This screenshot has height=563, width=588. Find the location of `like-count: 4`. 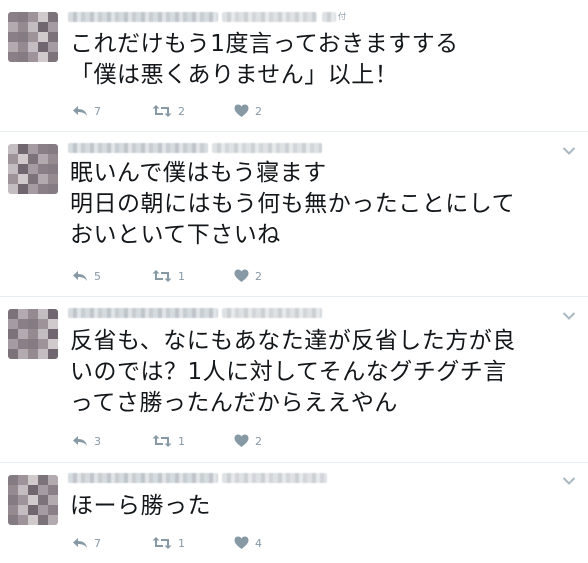

like-count: 4 is located at coordinates (258, 543).